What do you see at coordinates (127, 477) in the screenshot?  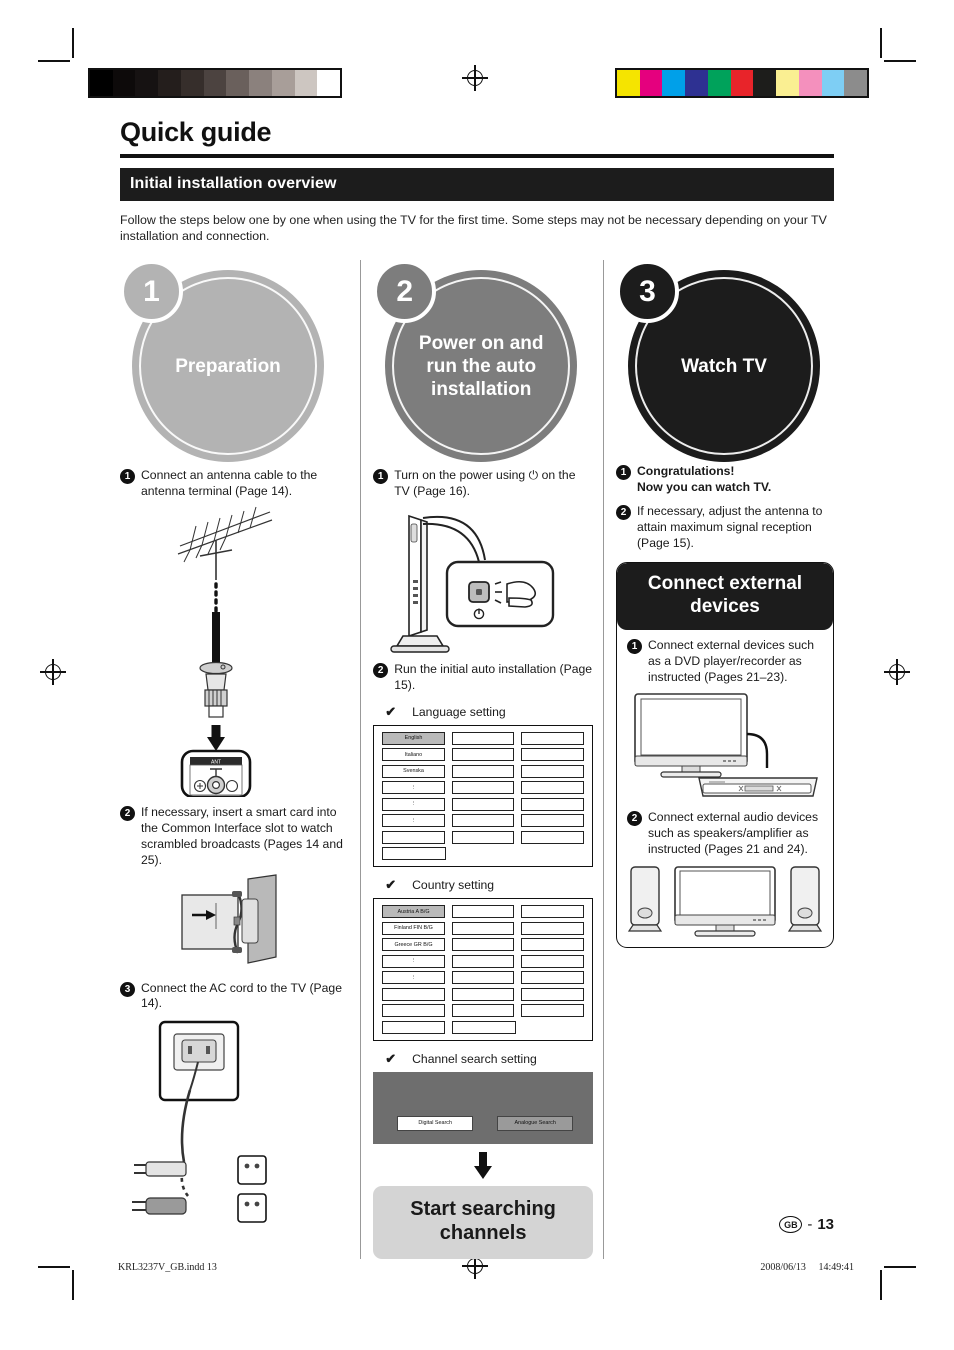 I see `step-1-item-1-marker: 1` at bounding box center [127, 477].